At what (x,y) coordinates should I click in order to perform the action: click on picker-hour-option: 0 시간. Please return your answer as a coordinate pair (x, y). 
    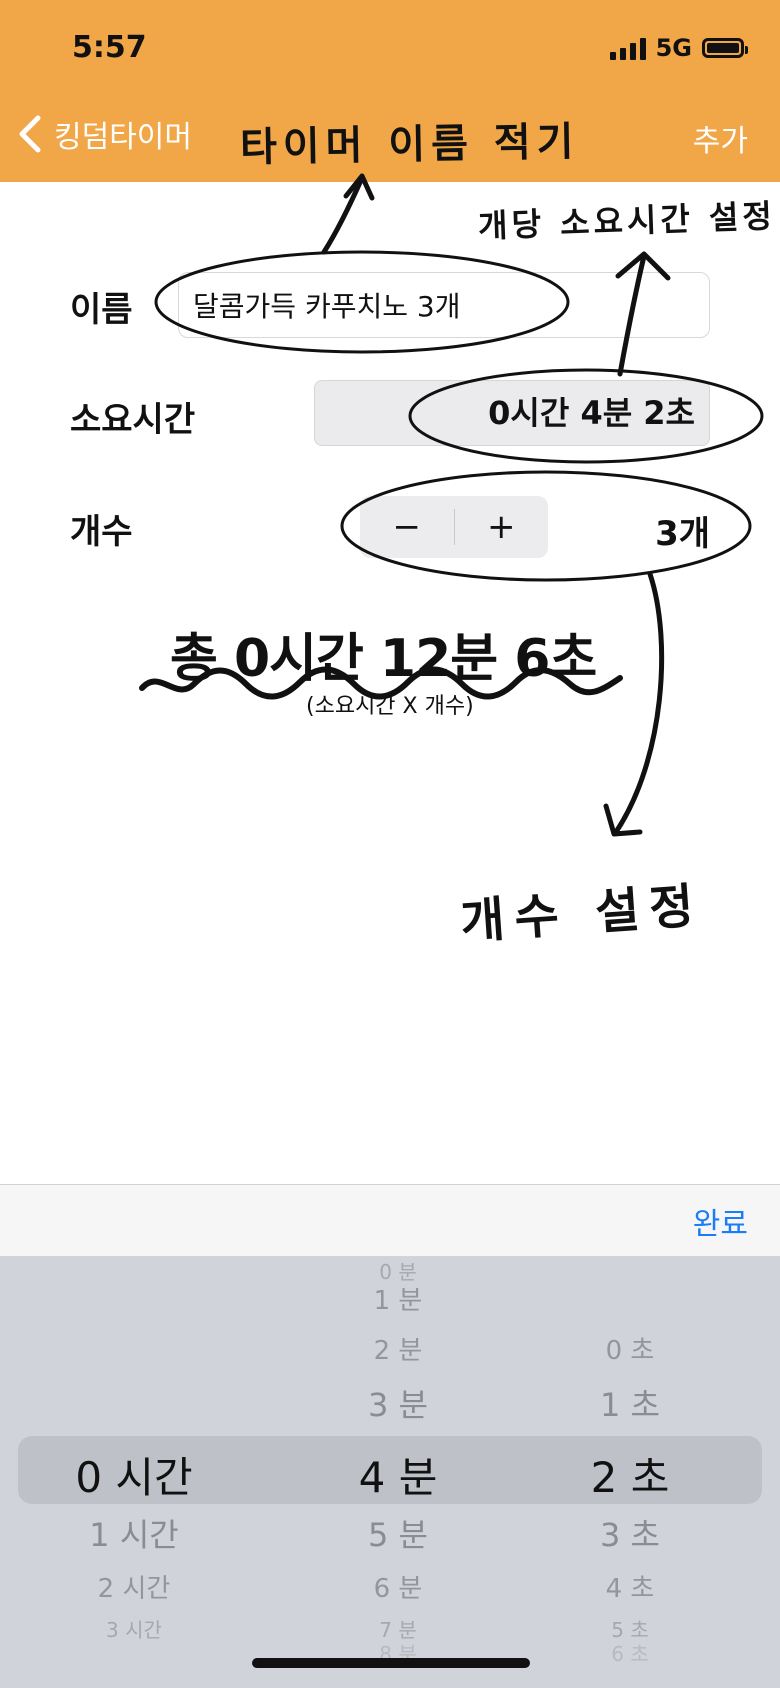
    Looking at the image, I should click on (134, 1474).